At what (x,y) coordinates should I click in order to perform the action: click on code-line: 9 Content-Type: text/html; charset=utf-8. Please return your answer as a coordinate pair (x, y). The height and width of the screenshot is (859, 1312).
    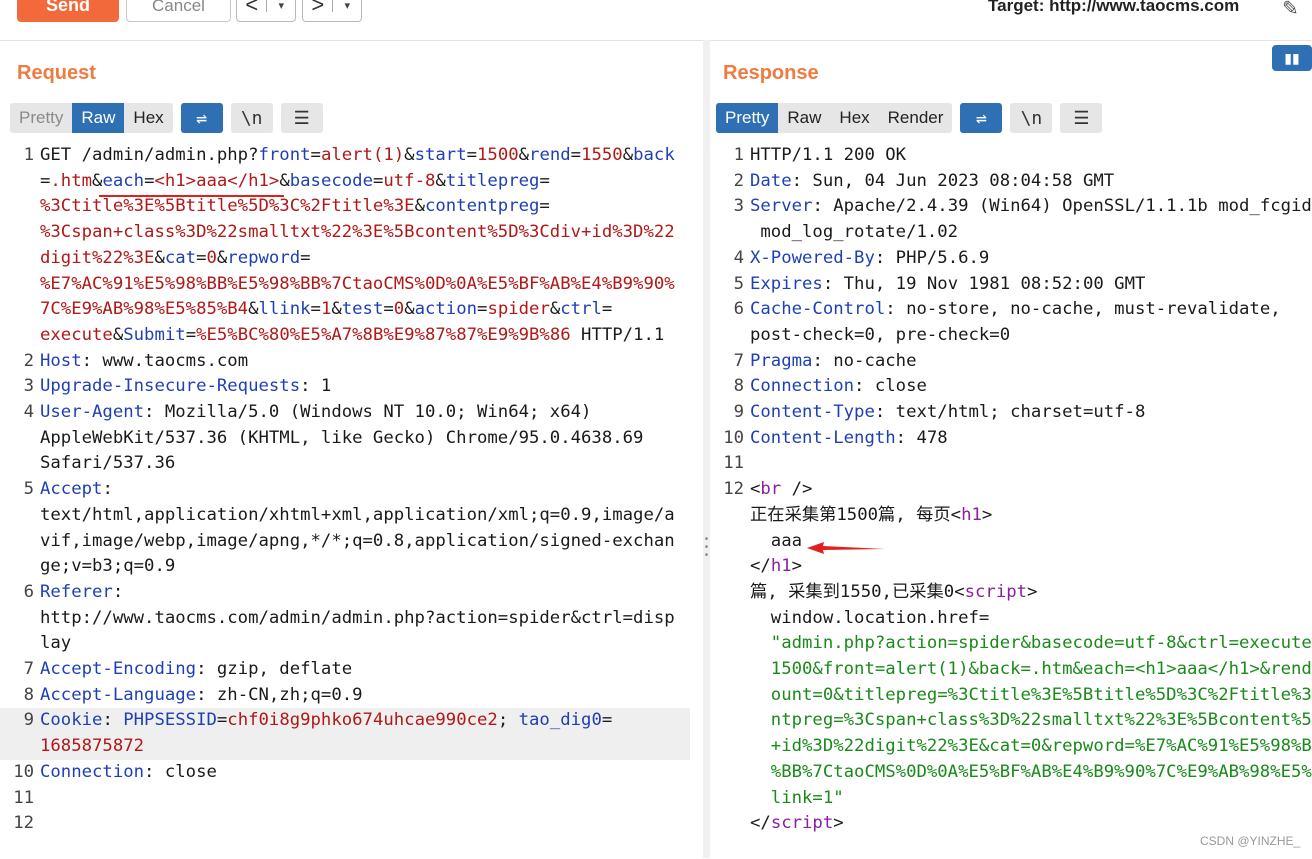
    Looking at the image, I should click on (1011, 413).